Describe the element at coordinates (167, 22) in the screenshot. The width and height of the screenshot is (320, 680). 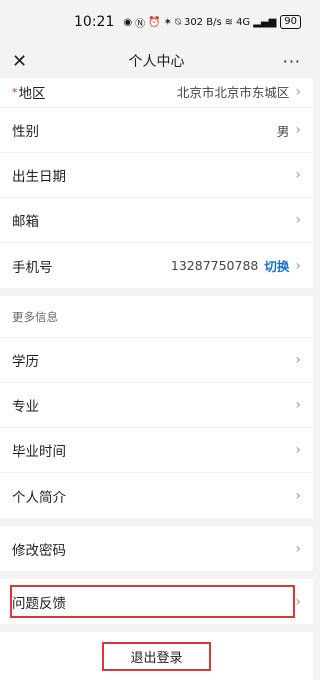
I see `vibrate-icon: ✶` at that location.